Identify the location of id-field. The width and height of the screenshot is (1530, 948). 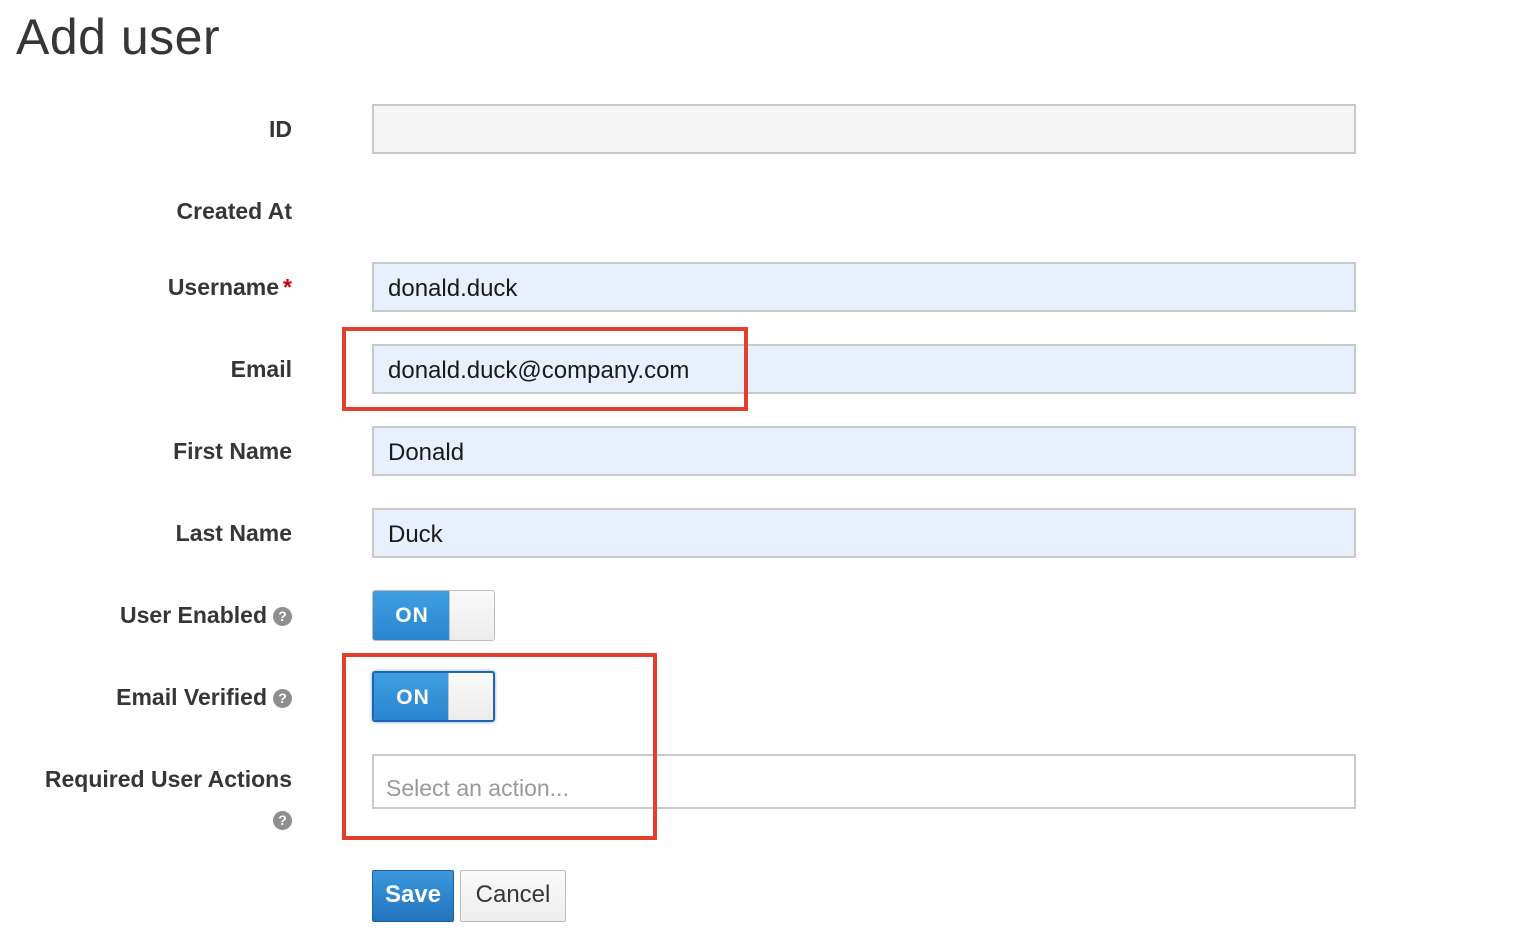
(864, 129).